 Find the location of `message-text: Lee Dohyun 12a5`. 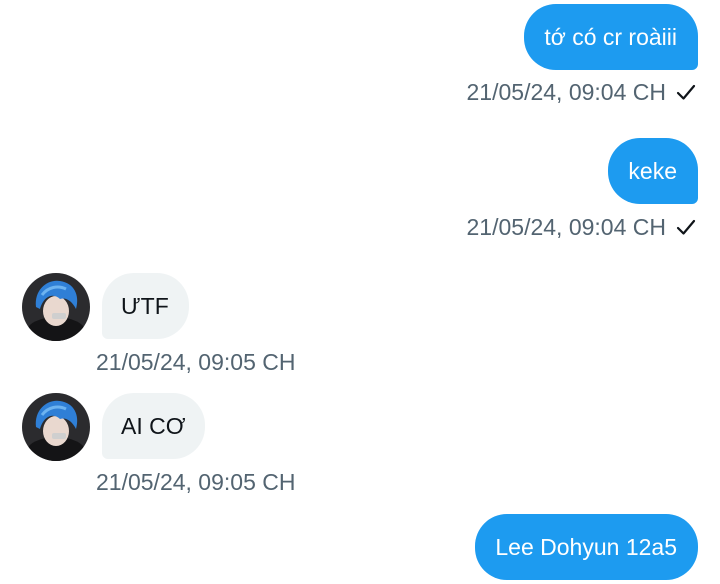

message-text: Lee Dohyun 12a5 is located at coordinates (586, 547).